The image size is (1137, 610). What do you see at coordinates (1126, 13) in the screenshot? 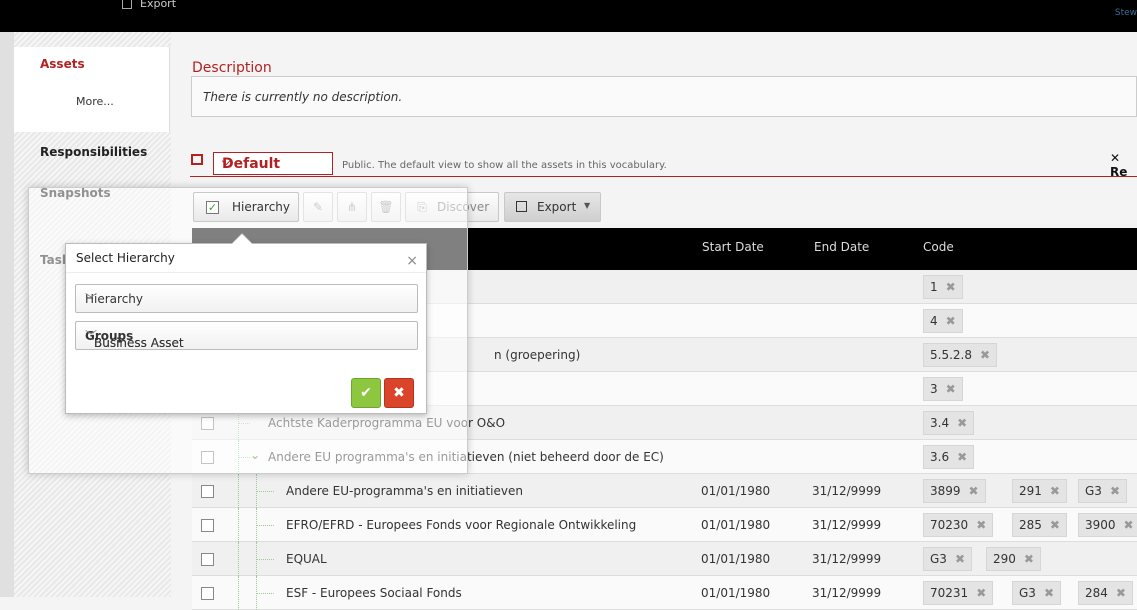
I see `user-name: Stew` at bounding box center [1126, 13].